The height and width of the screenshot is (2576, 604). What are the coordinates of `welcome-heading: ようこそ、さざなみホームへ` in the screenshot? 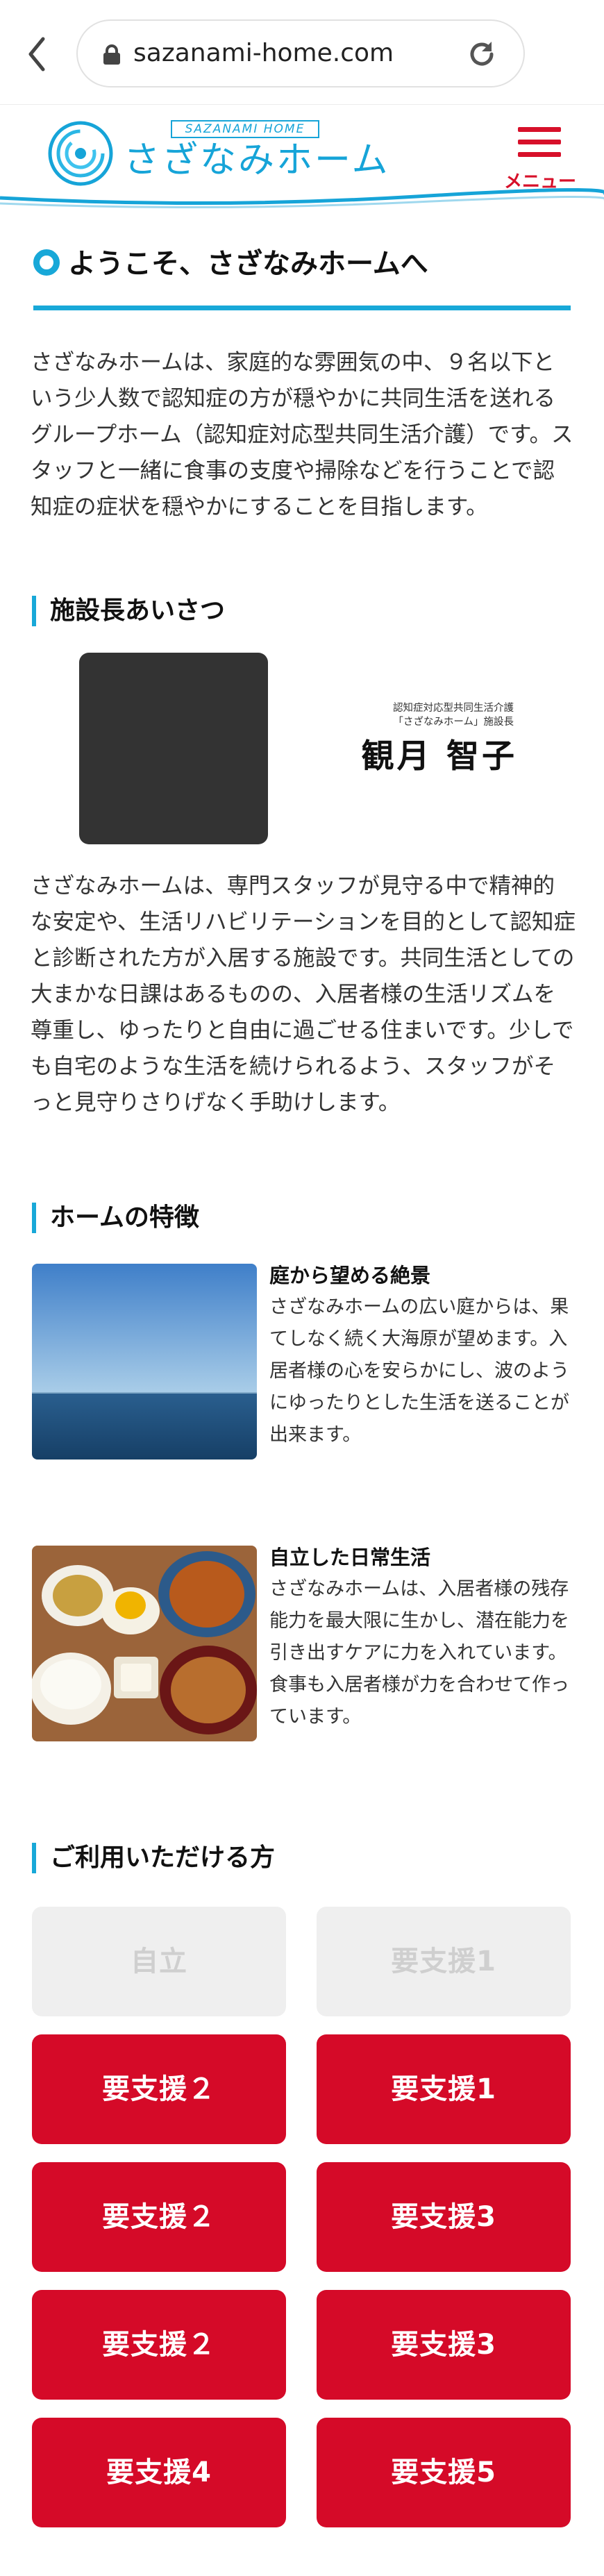 It's located at (304, 262).